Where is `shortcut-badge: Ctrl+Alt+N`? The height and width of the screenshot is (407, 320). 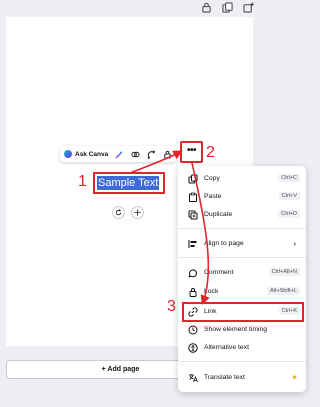 shortcut-badge: Ctrl+Alt+N is located at coordinates (284, 272).